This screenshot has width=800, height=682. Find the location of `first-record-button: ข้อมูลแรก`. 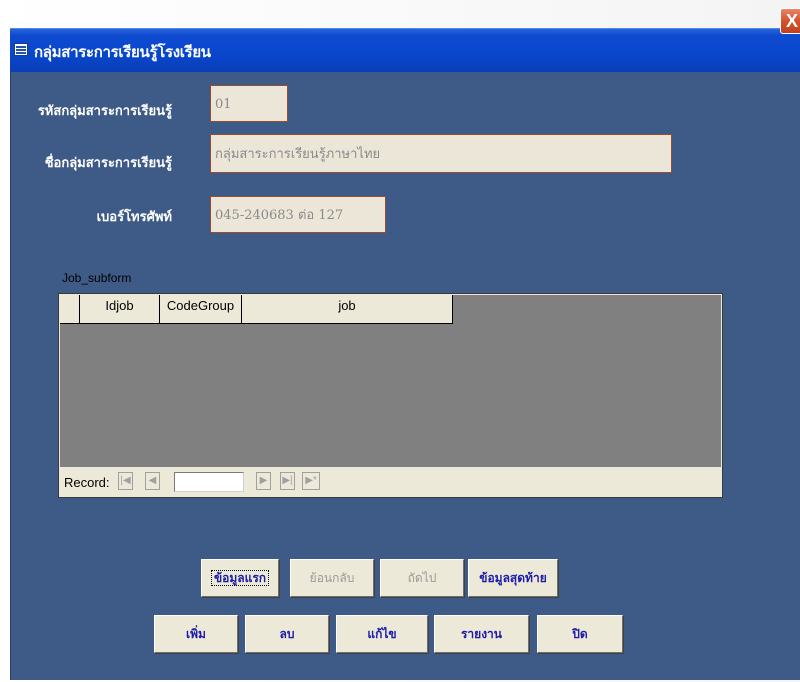

first-record-button: ข้อมูลแรก is located at coordinates (240, 578).